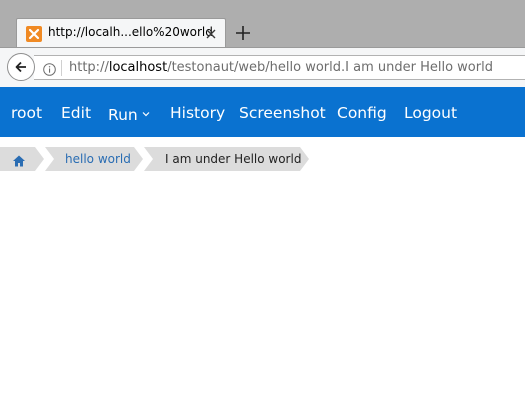 Image resolution: width=525 pixels, height=412 pixels. I want to click on url-host: localhost, so click(138, 67).